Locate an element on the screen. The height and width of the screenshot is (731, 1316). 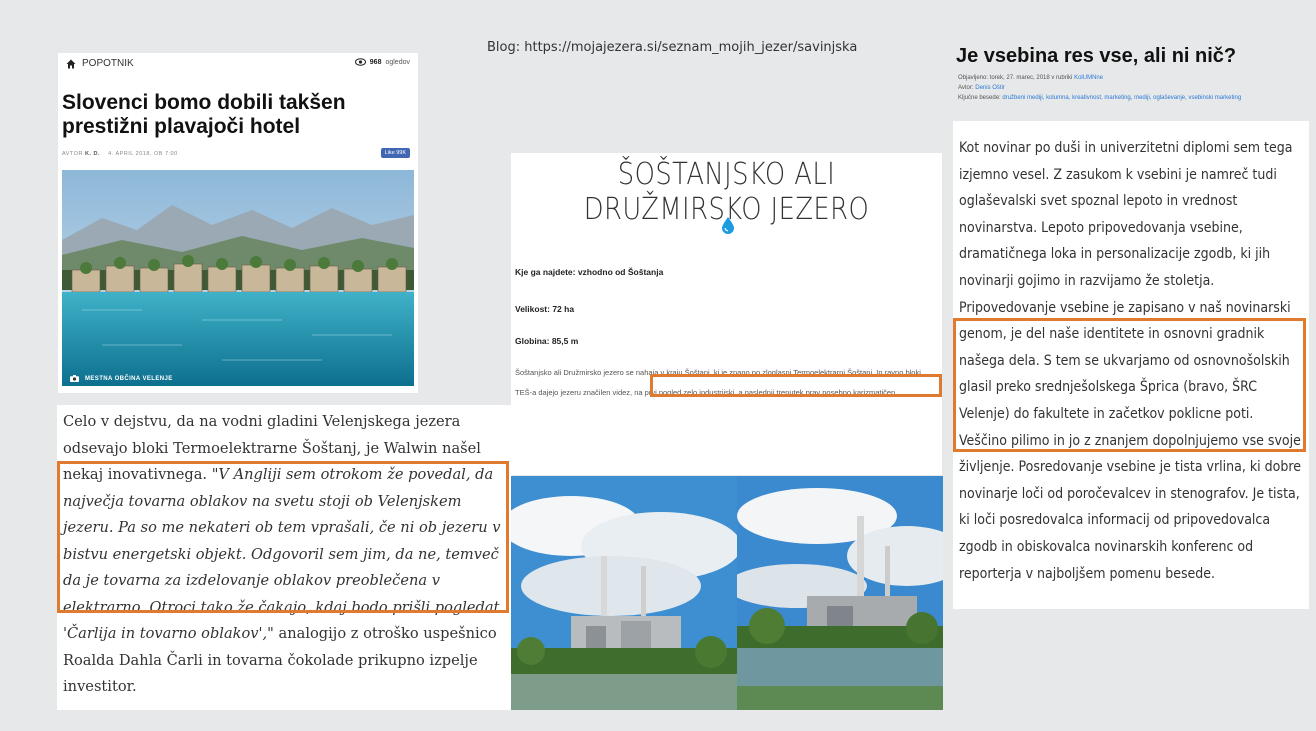
category-label: POPOTNIK is located at coordinates (108, 63).